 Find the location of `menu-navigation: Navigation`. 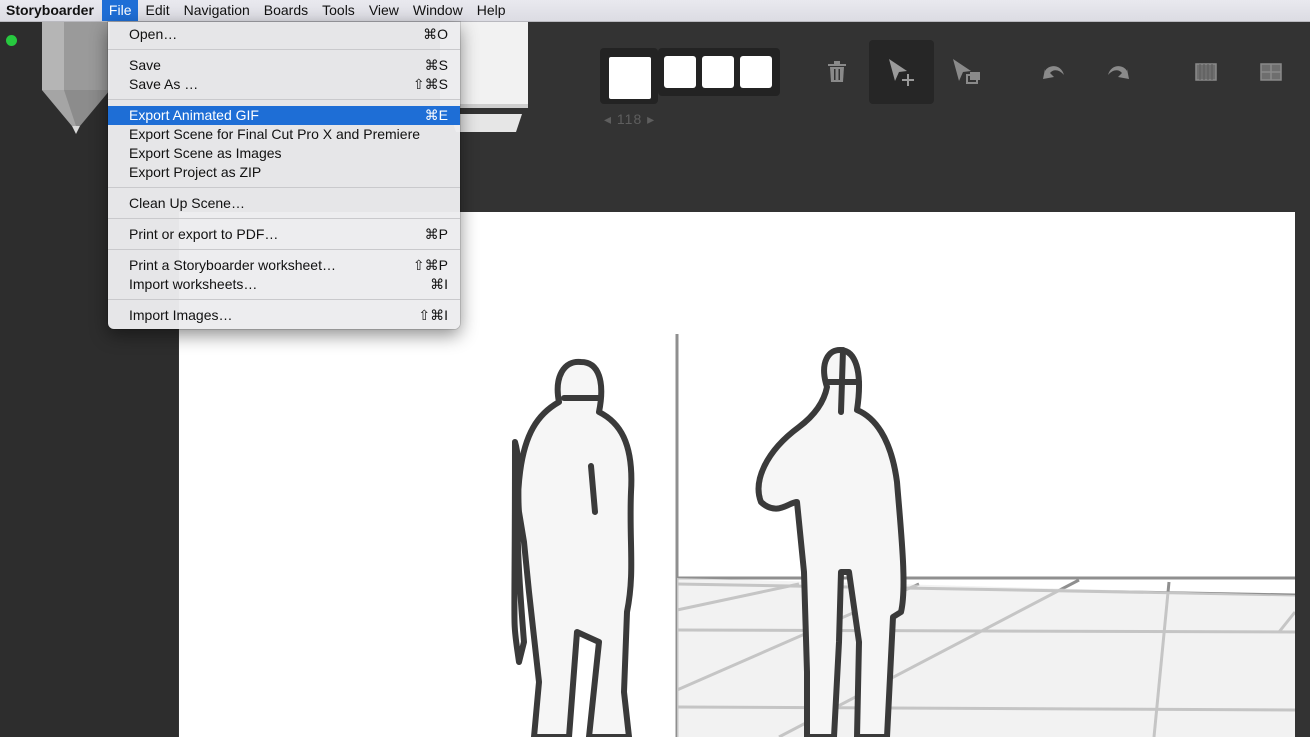

menu-navigation: Navigation is located at coordinates (217, 10).